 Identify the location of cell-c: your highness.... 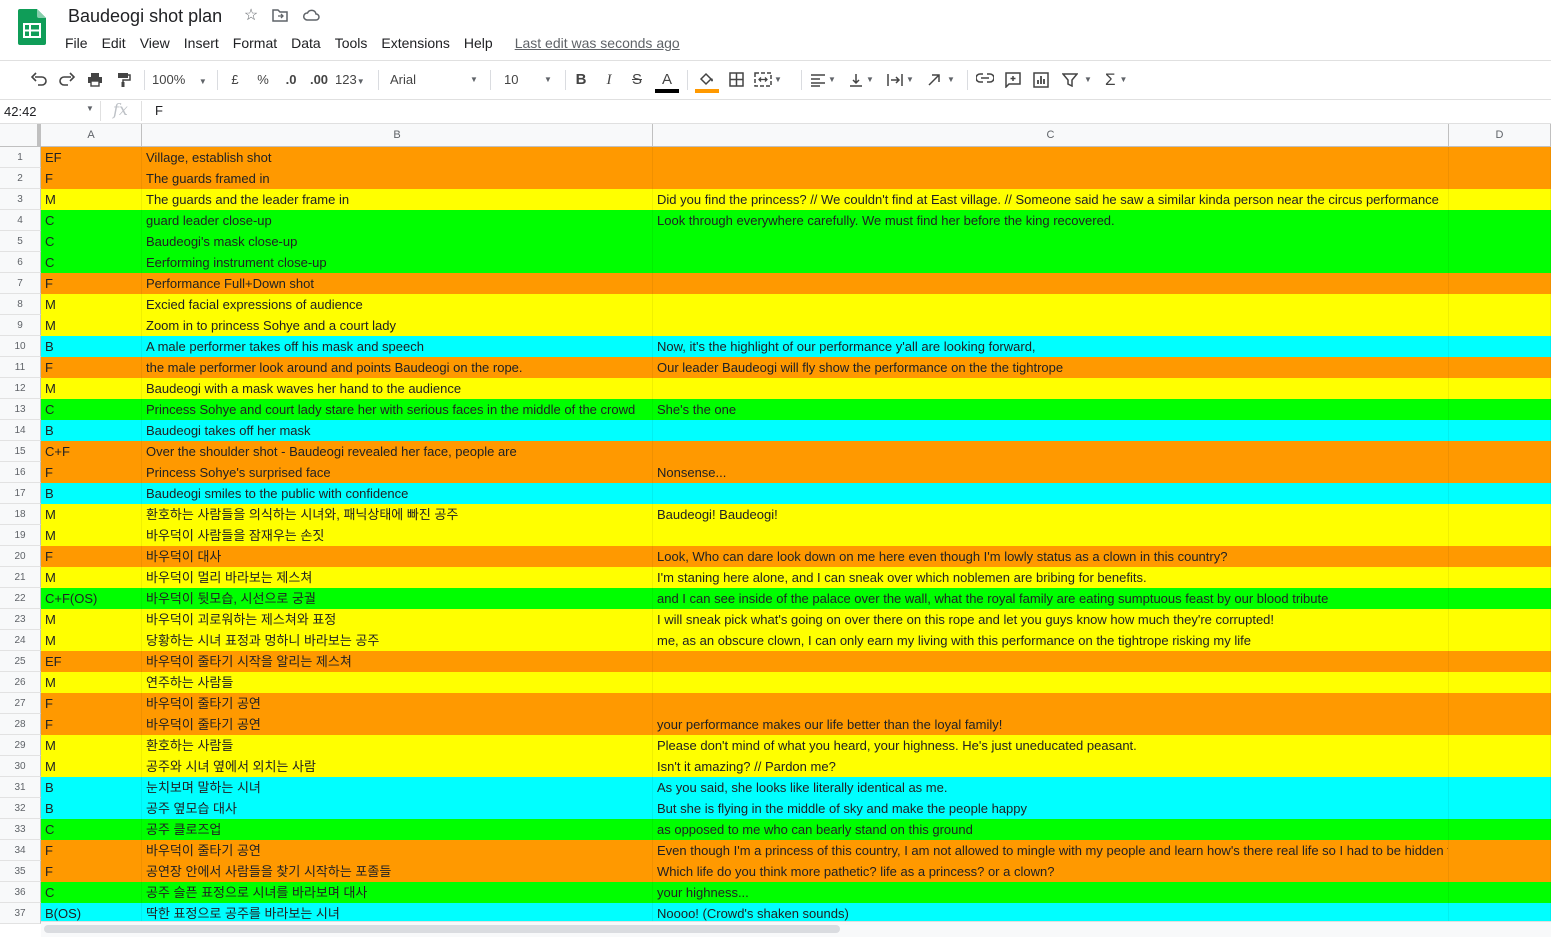
(1051, 892).